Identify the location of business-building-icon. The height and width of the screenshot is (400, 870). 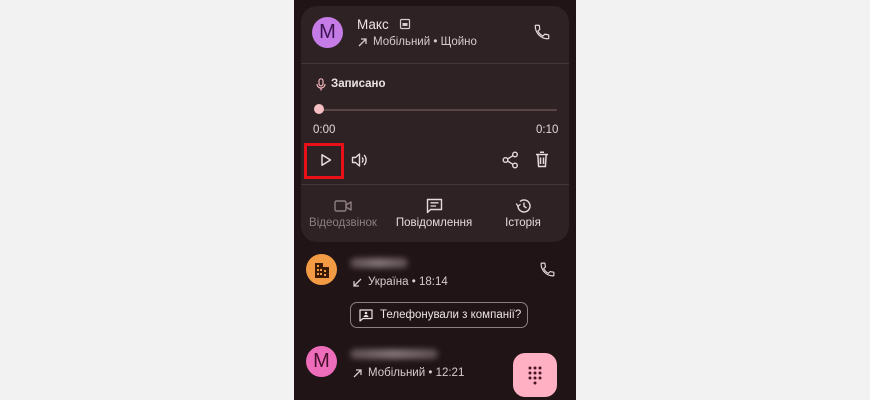
(321, 270).